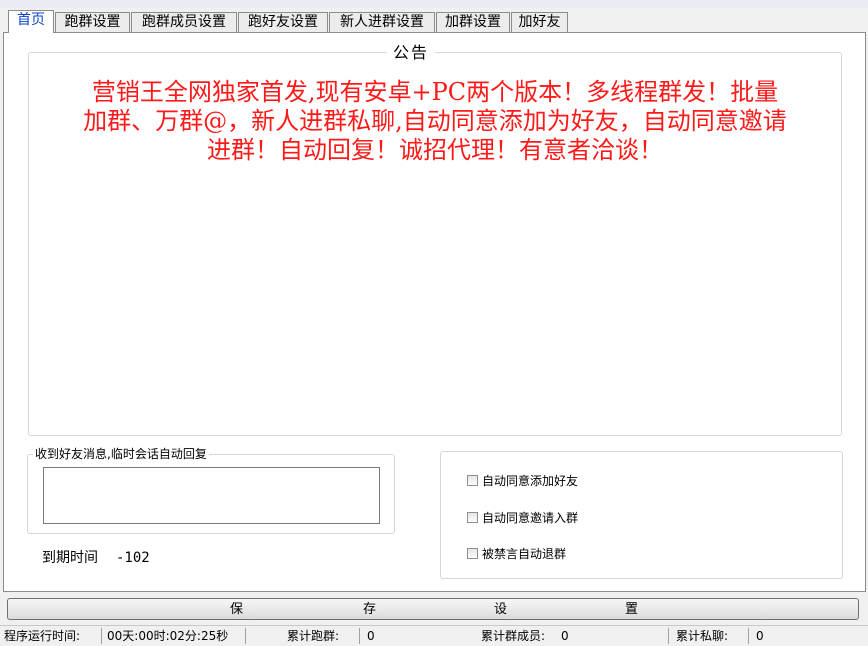 This screenshot has height=646, width=868. Describe the element at coordinates (473, 22) in the screenshot. I see `tab-add-group-settings: 加群设置` at that location.